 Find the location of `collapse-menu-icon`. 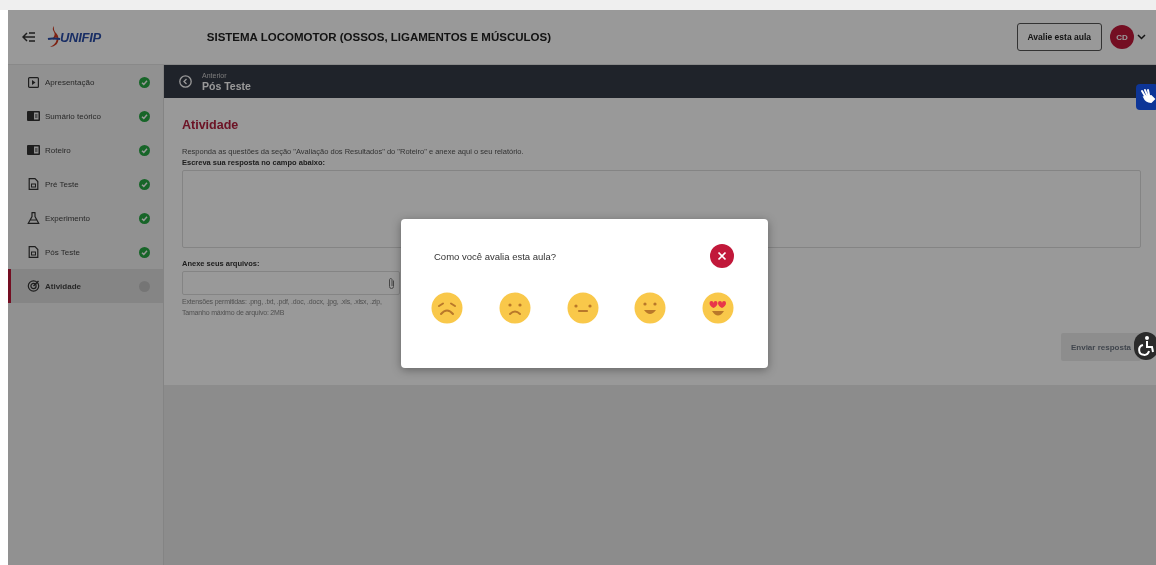

collapse-menu-icon is located at coordinates (29, 37).